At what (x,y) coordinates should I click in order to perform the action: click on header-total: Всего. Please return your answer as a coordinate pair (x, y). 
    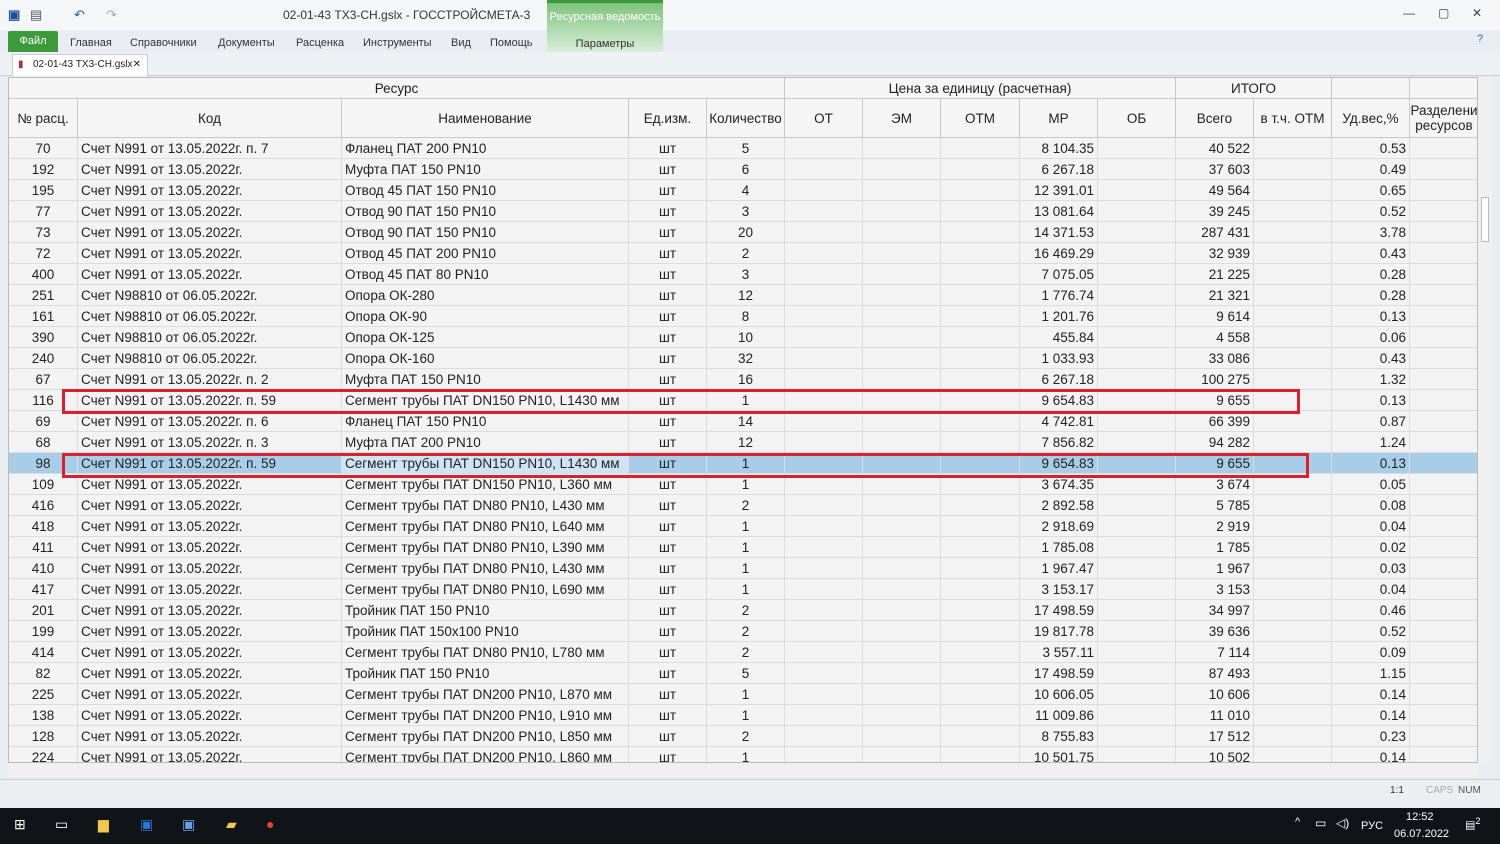
    Looking at the image, I should click on (1215, 118).